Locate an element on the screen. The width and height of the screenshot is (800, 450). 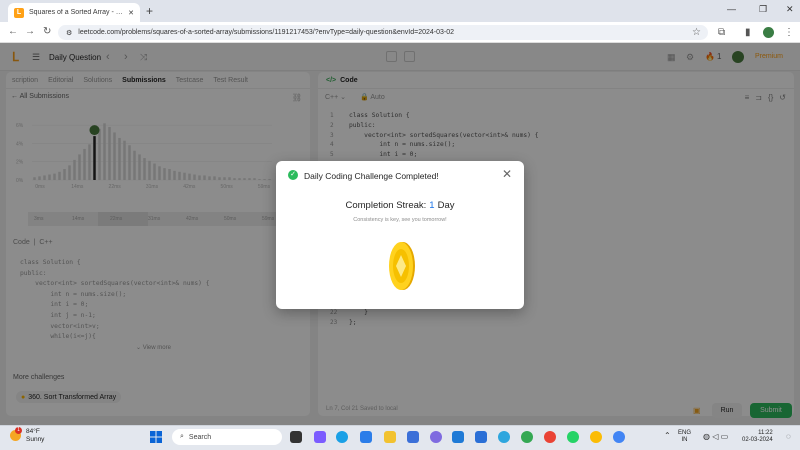
completion-streak: Completion Streak: 1 Day is located at coordinates (400, 205).